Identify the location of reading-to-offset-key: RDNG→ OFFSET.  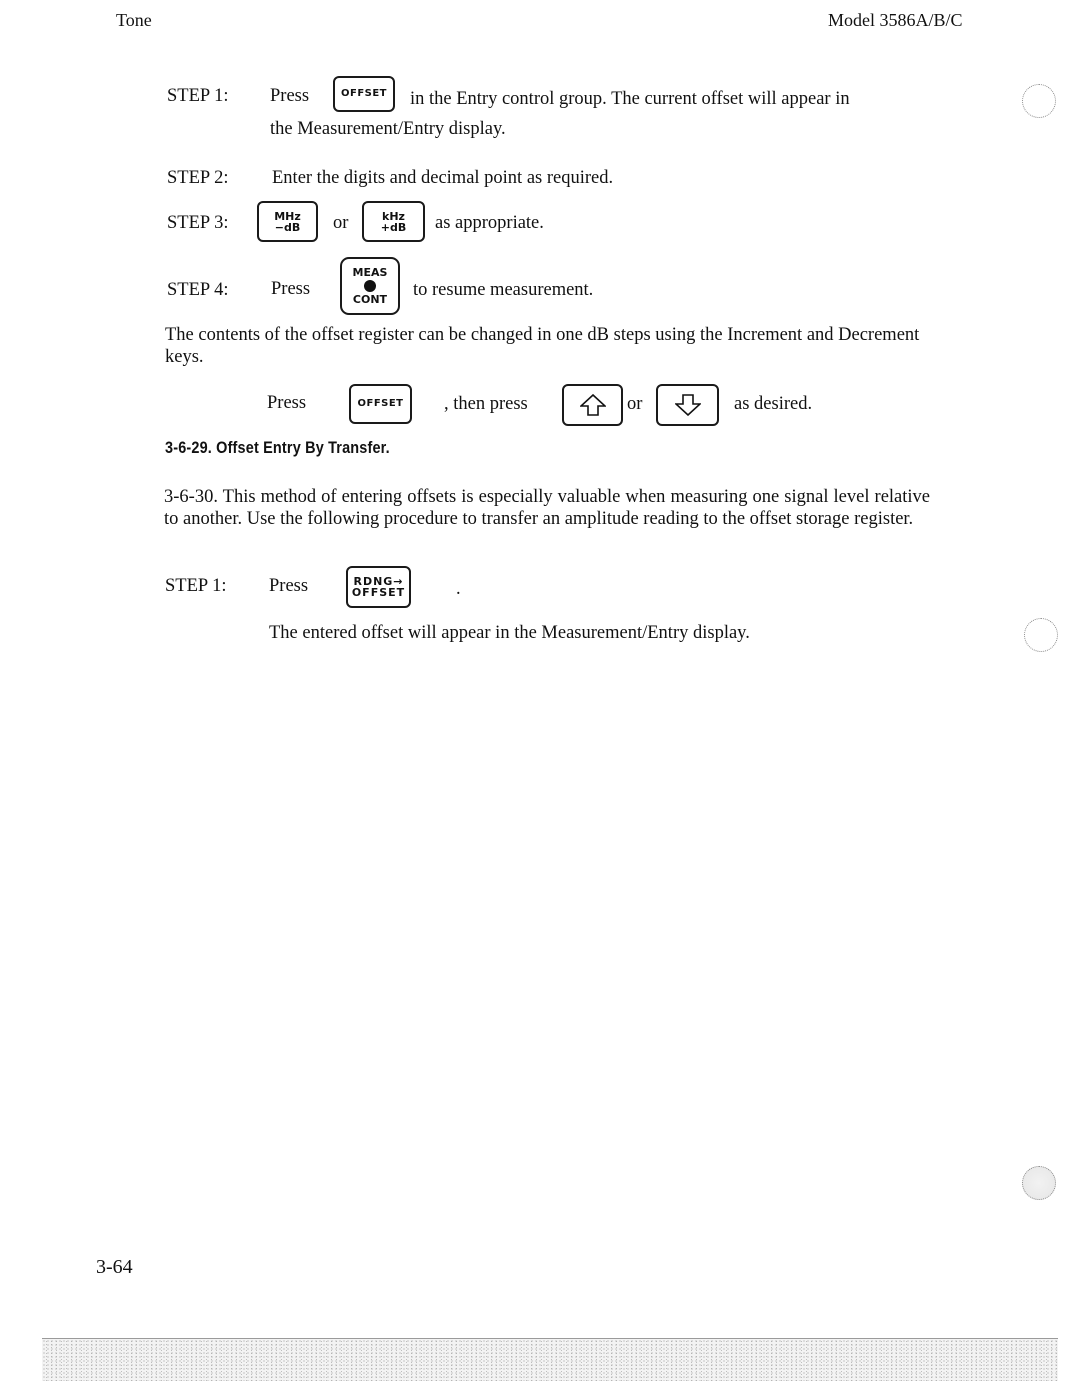
(378, 587).